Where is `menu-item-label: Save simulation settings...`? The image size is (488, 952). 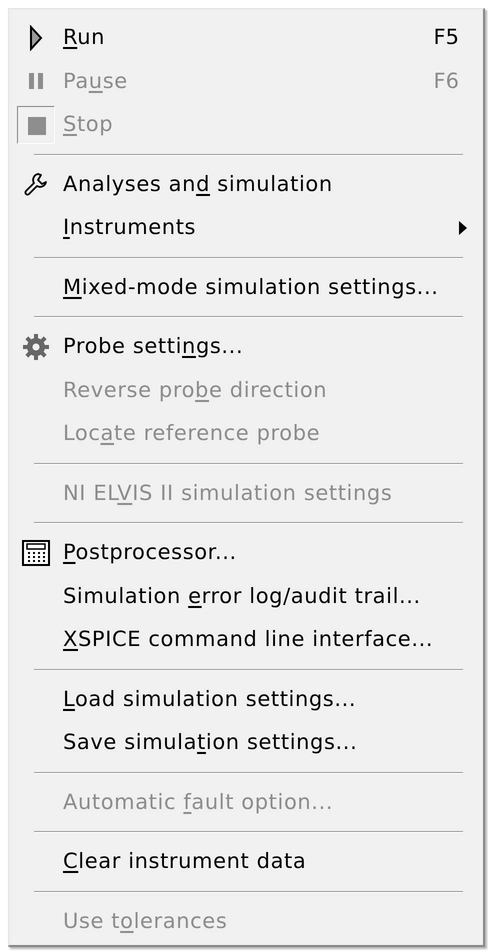 menu-item-label: Save simulation settings... is located at coordinates (210, 742).